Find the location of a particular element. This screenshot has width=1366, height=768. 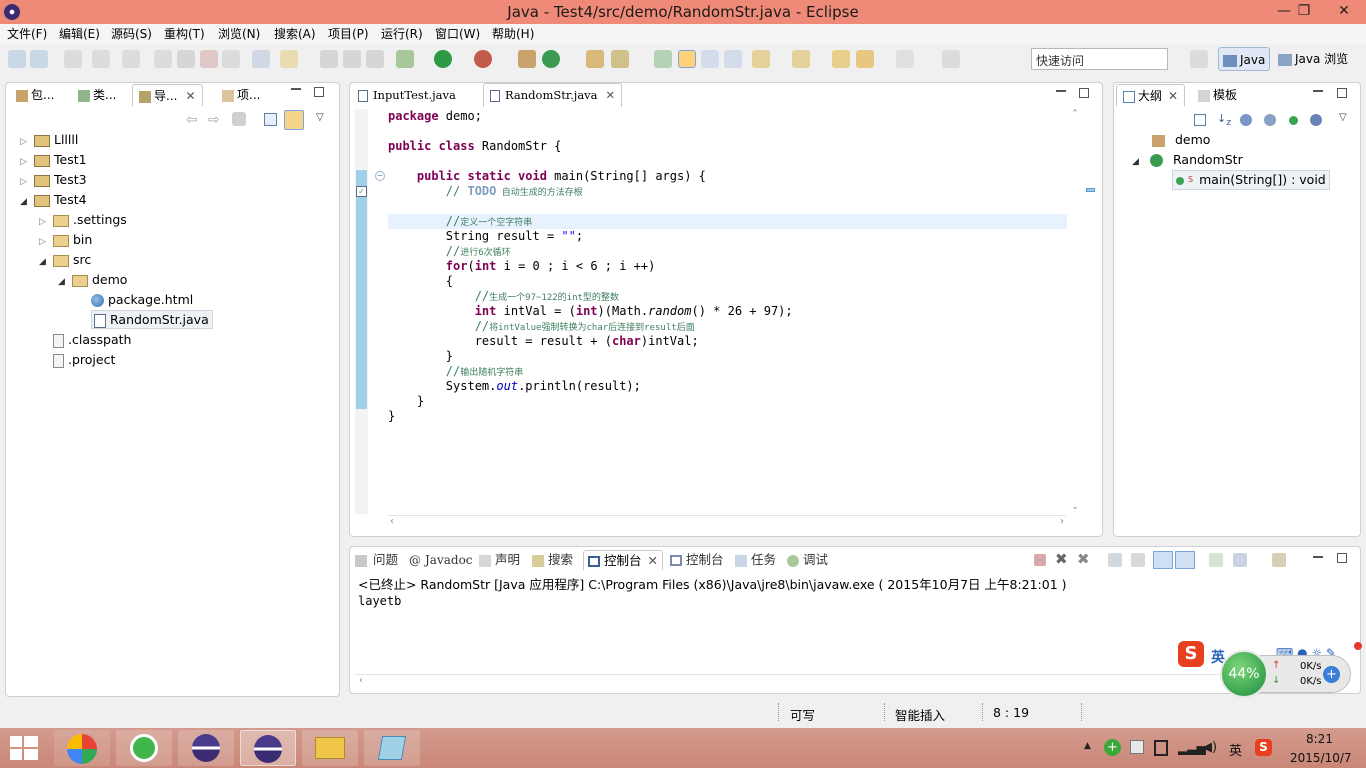

code-line: // TODO 自动生成的方法存根 is located at coordinates (485, 191).